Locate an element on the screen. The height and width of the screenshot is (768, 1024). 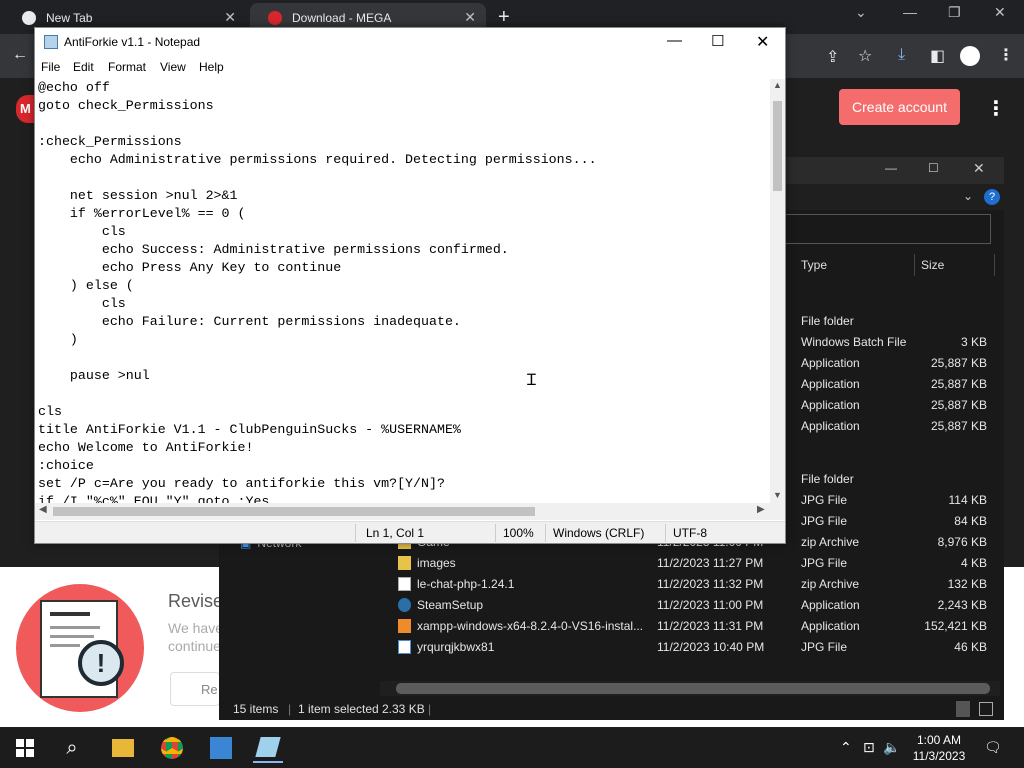
mega-icon is located at coordinates (275, 17).